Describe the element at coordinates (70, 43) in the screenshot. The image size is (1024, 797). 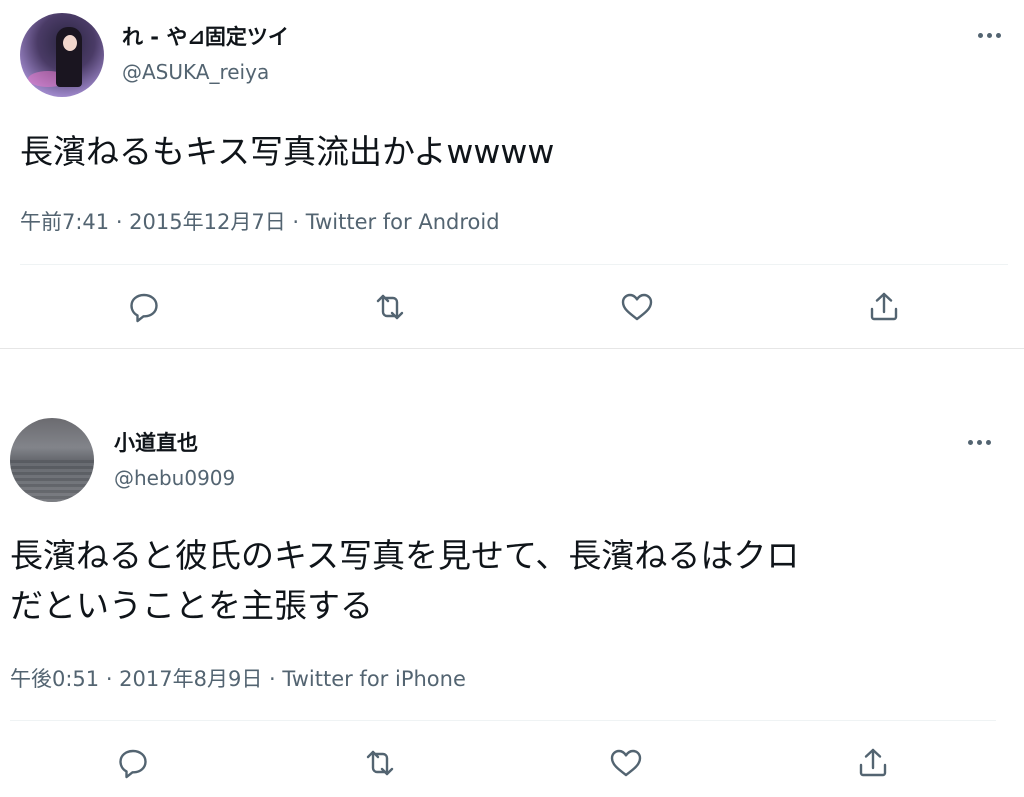
I see `avatar-face` at that location.